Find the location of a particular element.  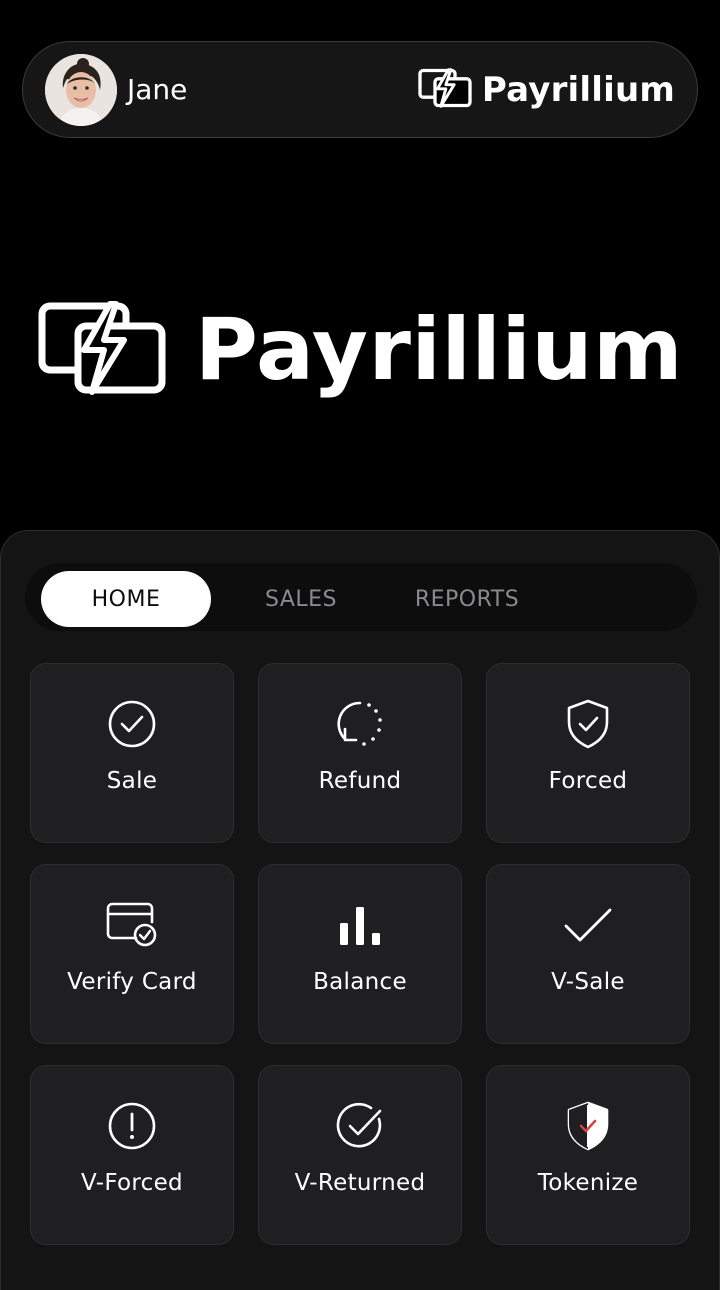

tab-bar: HOME SALES REPORTS is located at coordinates (361, 597).